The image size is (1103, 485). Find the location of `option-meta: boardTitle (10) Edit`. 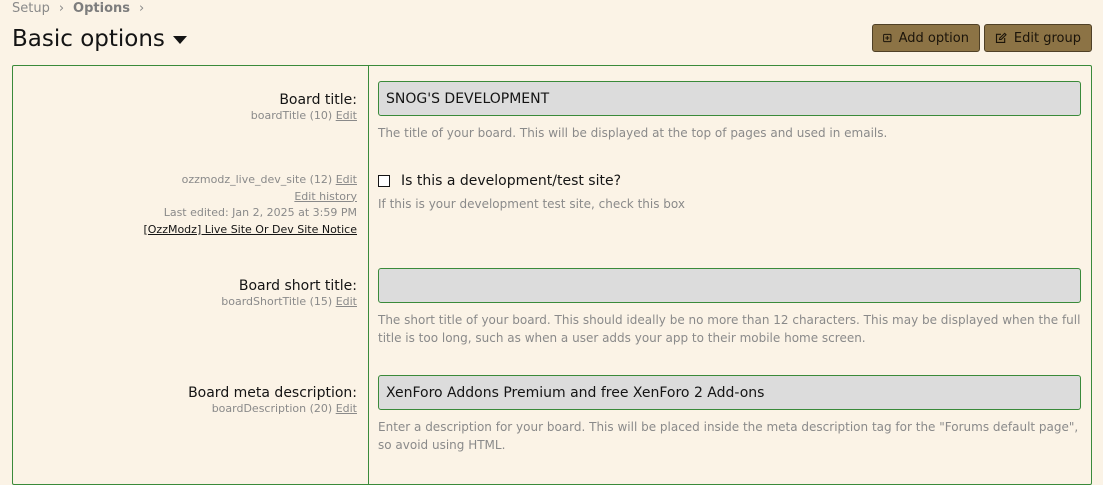

option-meta: boardTitle (10) Edit is located at coordinates (192, 116).